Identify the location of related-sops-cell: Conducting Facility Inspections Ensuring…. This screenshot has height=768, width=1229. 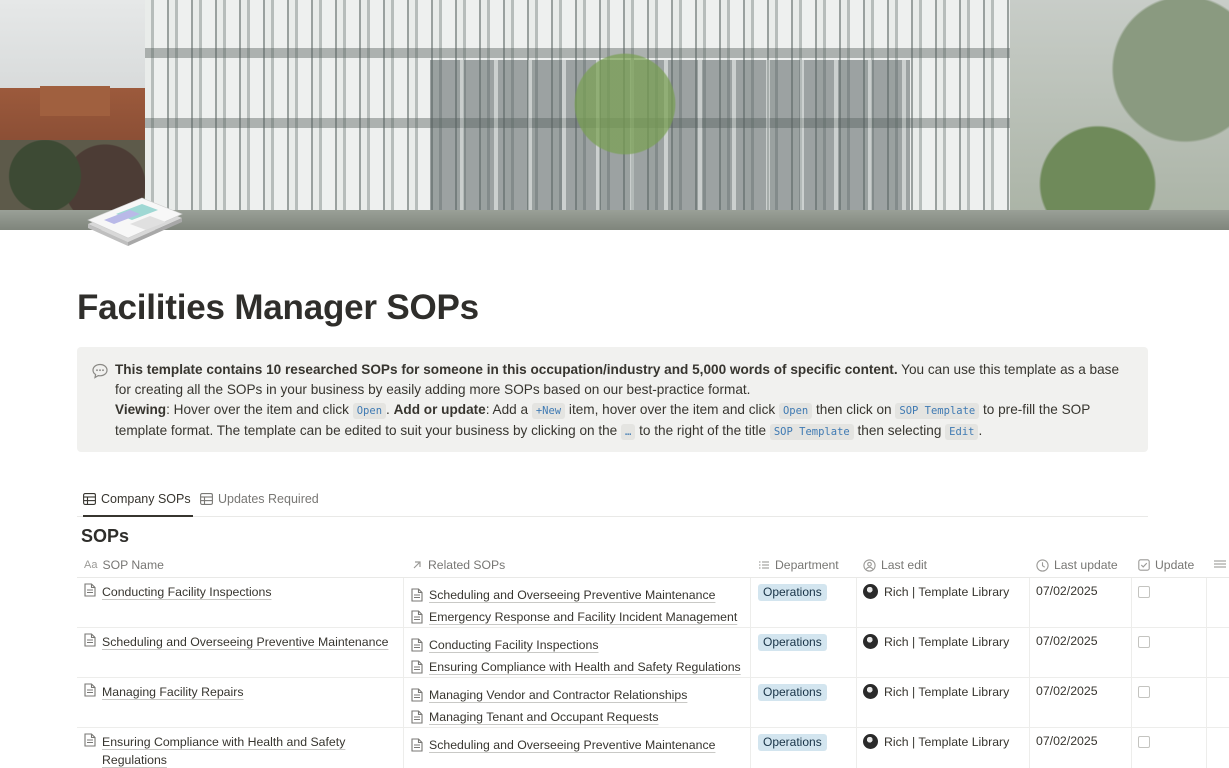
(581, 656).